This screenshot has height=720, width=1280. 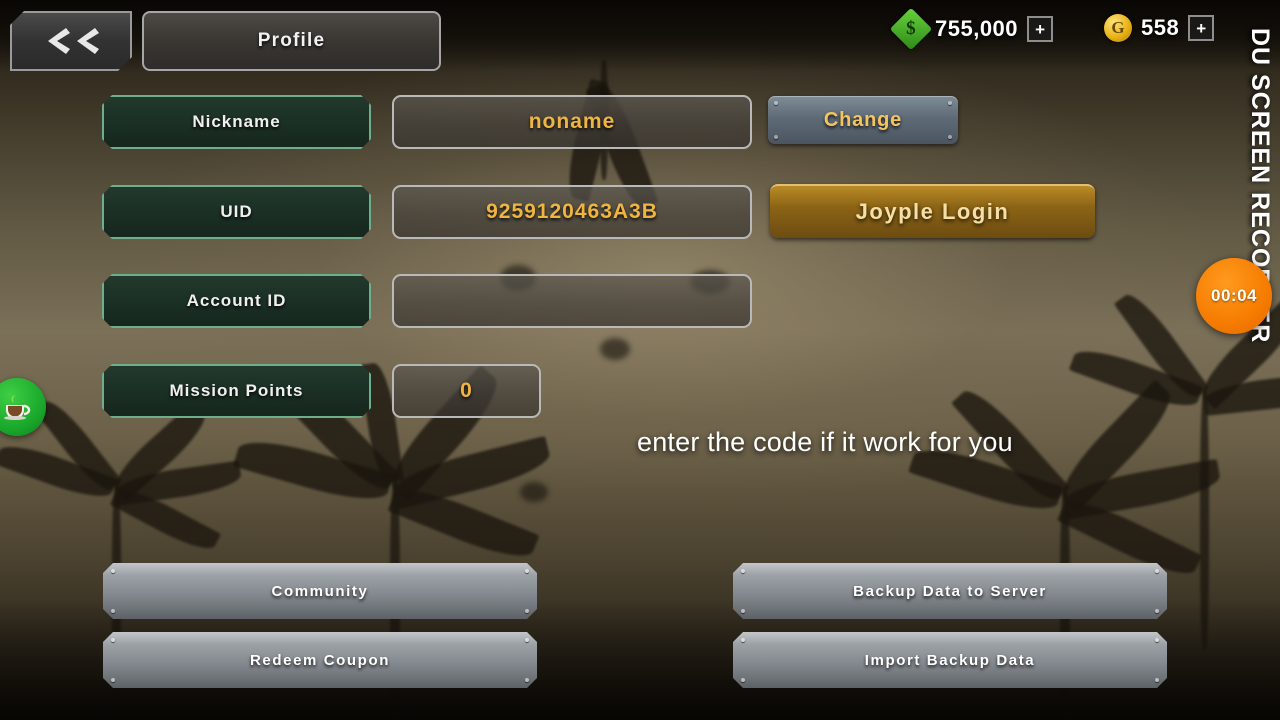 I want to click on field-value-mission-points: 0, so click(x=466, y=391).